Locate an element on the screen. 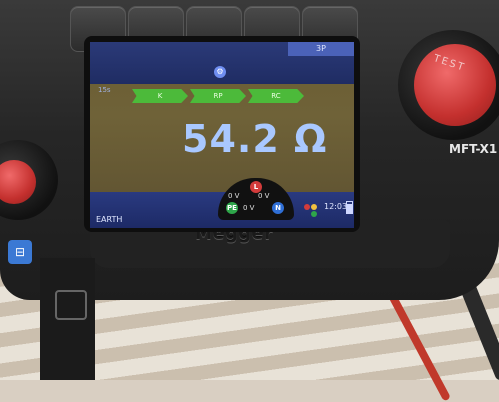 This screenshot has height=402, width=499. terminal-pe: PE is located at coordinates (232, 208).